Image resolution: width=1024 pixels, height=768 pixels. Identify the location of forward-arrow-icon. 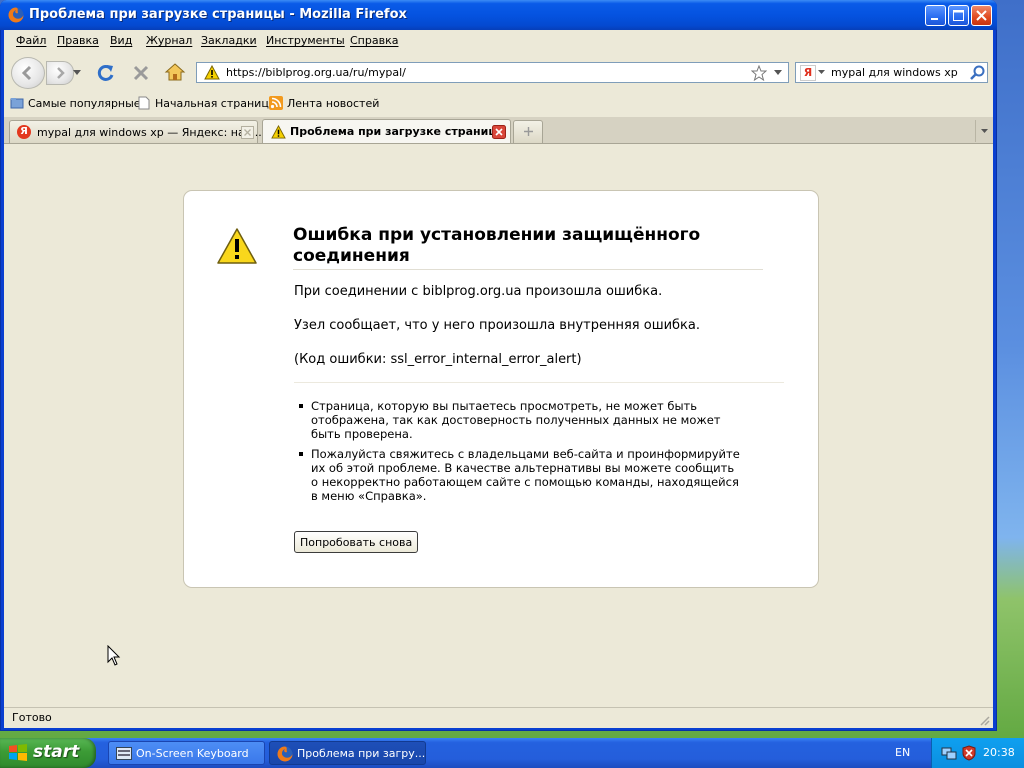
(61, 73).